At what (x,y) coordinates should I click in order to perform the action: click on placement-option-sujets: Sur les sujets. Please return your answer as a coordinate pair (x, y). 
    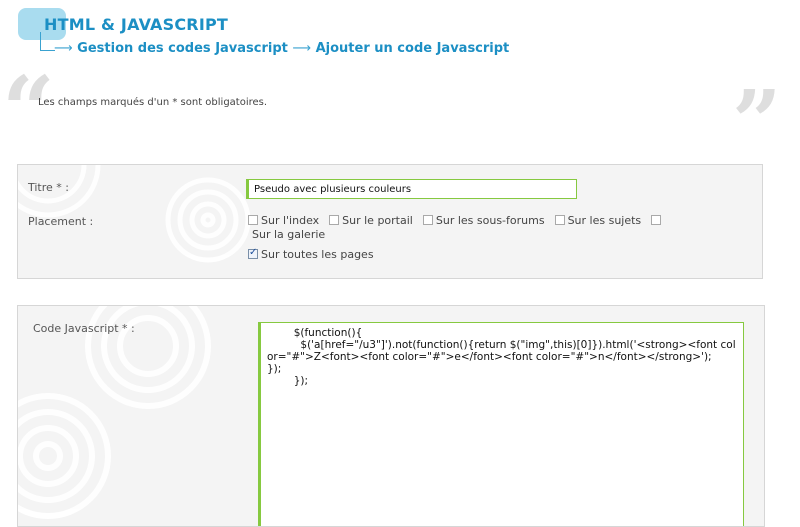
    Looking at the image, I should click on (597, 221).